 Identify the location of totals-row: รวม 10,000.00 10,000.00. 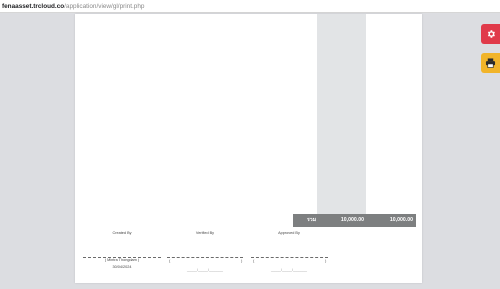
(354, 220).